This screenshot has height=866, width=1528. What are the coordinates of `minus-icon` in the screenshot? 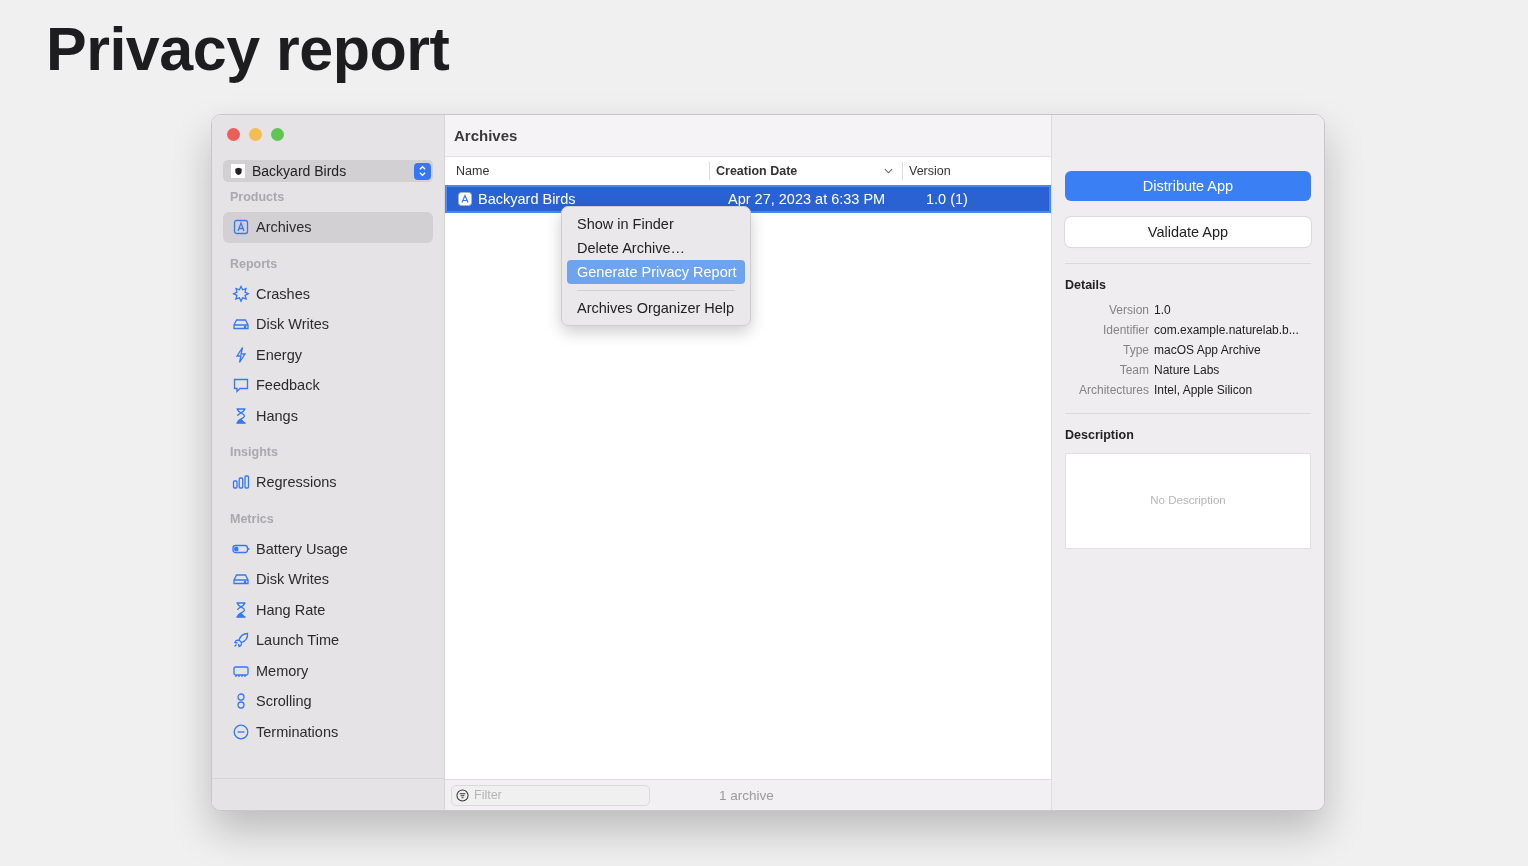 It's located at (241, 731).